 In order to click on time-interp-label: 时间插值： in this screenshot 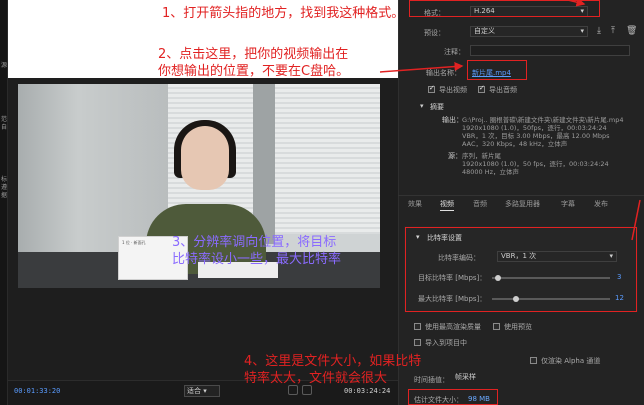, I will do `click(431, 380)`.